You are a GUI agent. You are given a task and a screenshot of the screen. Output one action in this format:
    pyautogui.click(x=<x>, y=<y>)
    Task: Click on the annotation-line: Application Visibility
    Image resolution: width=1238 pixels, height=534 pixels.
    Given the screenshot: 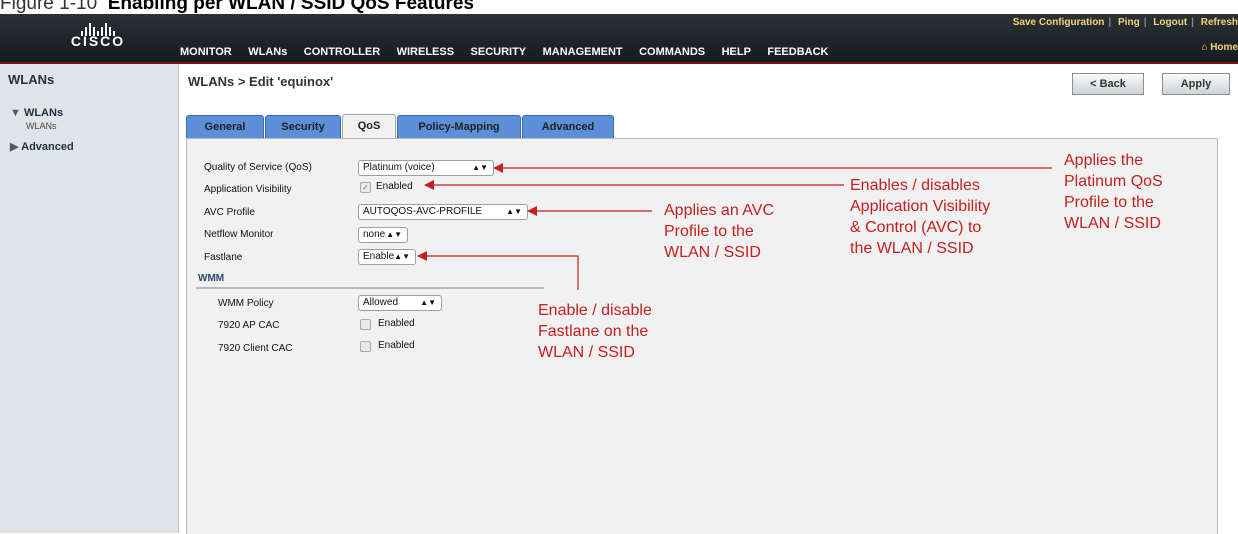 What is the action you would take?
    pyautogui.click(x=920, y=206)
    